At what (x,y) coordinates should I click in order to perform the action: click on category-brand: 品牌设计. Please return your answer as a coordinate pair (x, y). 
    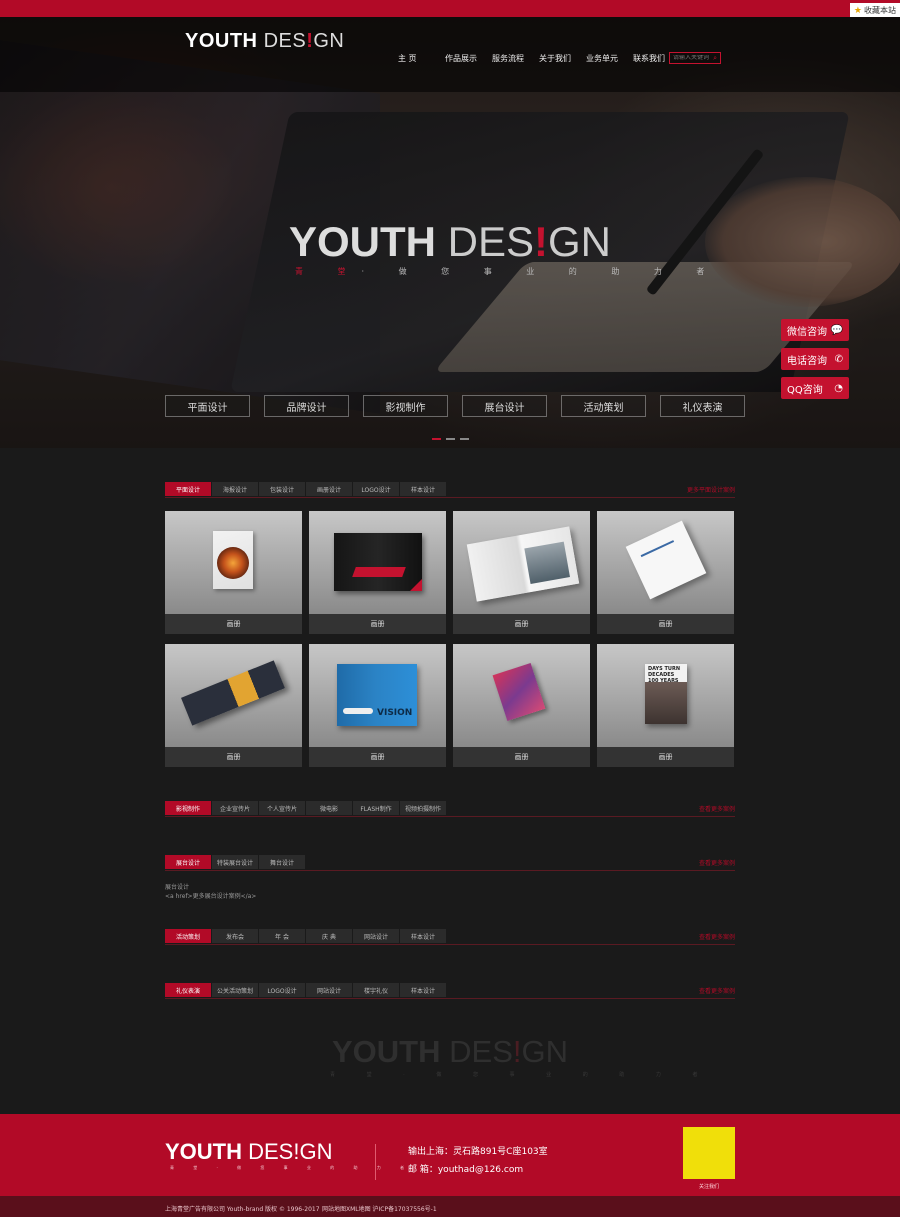
    Looking at the image, I should click on (306, 406).